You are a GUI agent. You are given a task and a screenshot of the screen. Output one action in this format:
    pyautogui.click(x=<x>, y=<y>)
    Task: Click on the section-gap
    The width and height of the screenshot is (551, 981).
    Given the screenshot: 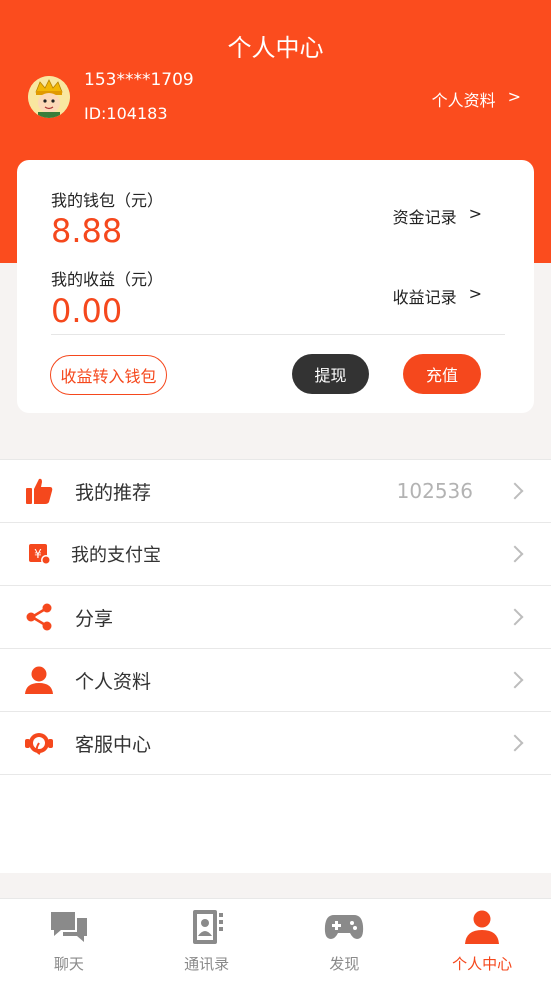 What is the action you would take?
    pyautogui.click(x=275, y=444)
    